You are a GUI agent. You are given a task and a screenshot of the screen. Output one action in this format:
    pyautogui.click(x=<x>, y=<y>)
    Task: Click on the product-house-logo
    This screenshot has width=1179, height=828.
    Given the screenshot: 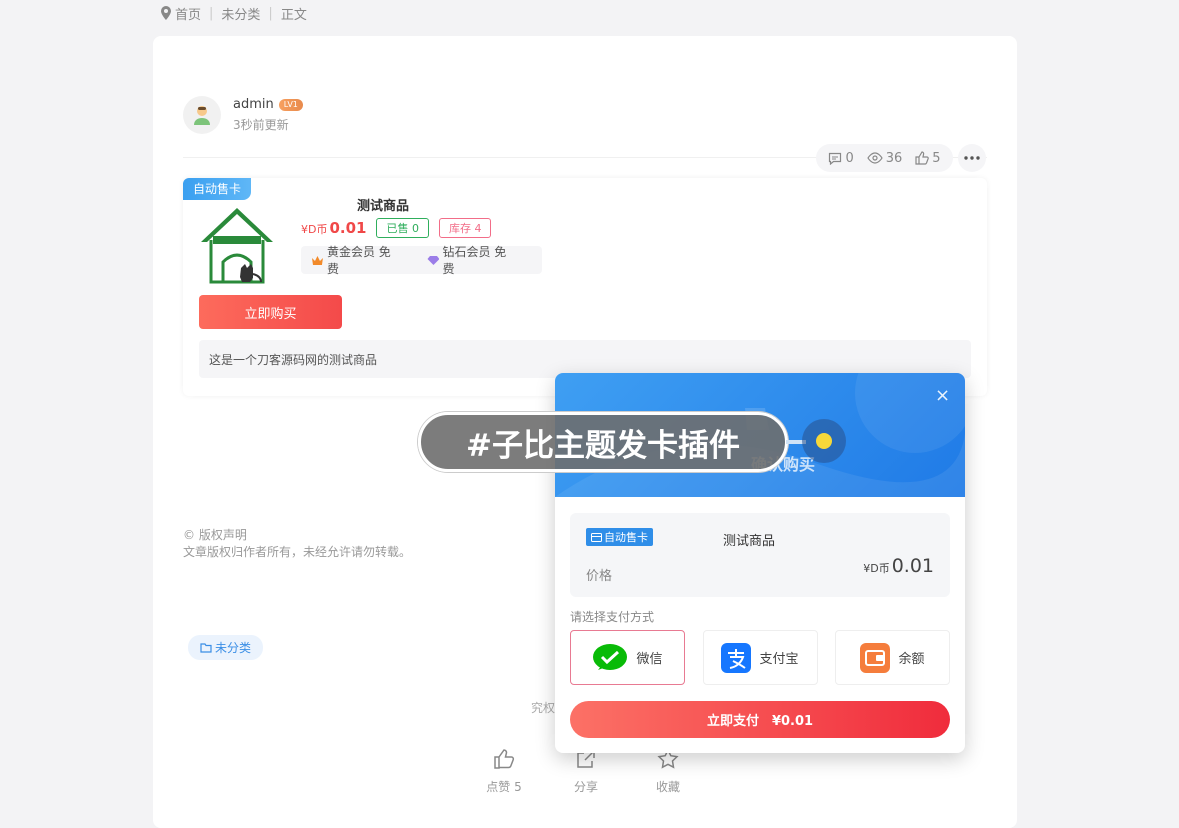 What is the action you would take?
    pyautogui.click(x=237, y=245)
    